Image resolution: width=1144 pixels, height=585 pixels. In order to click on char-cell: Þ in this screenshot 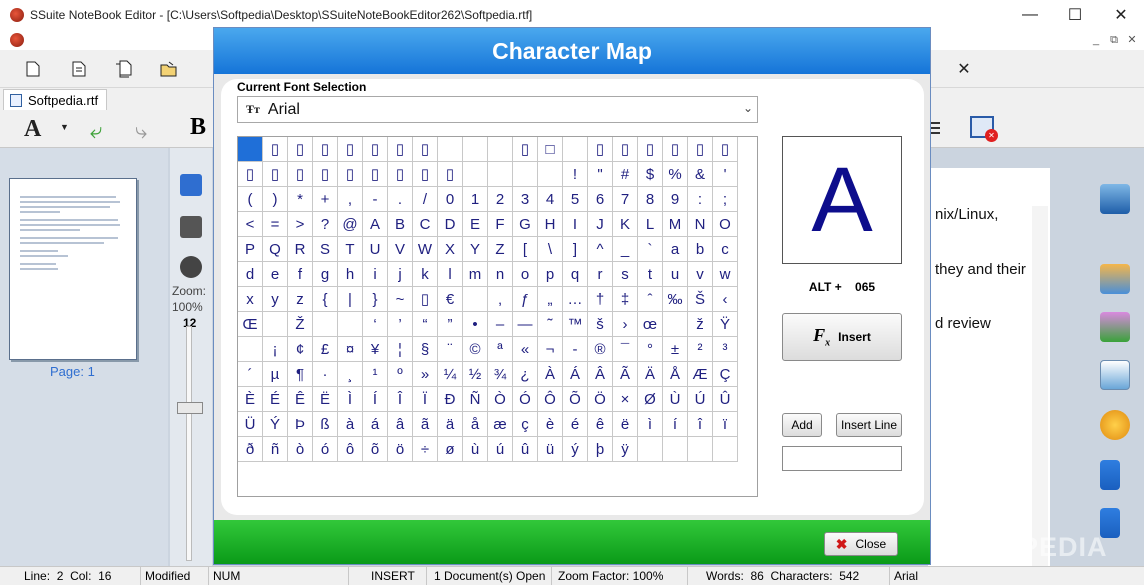, I will do `click(300, 424)`.